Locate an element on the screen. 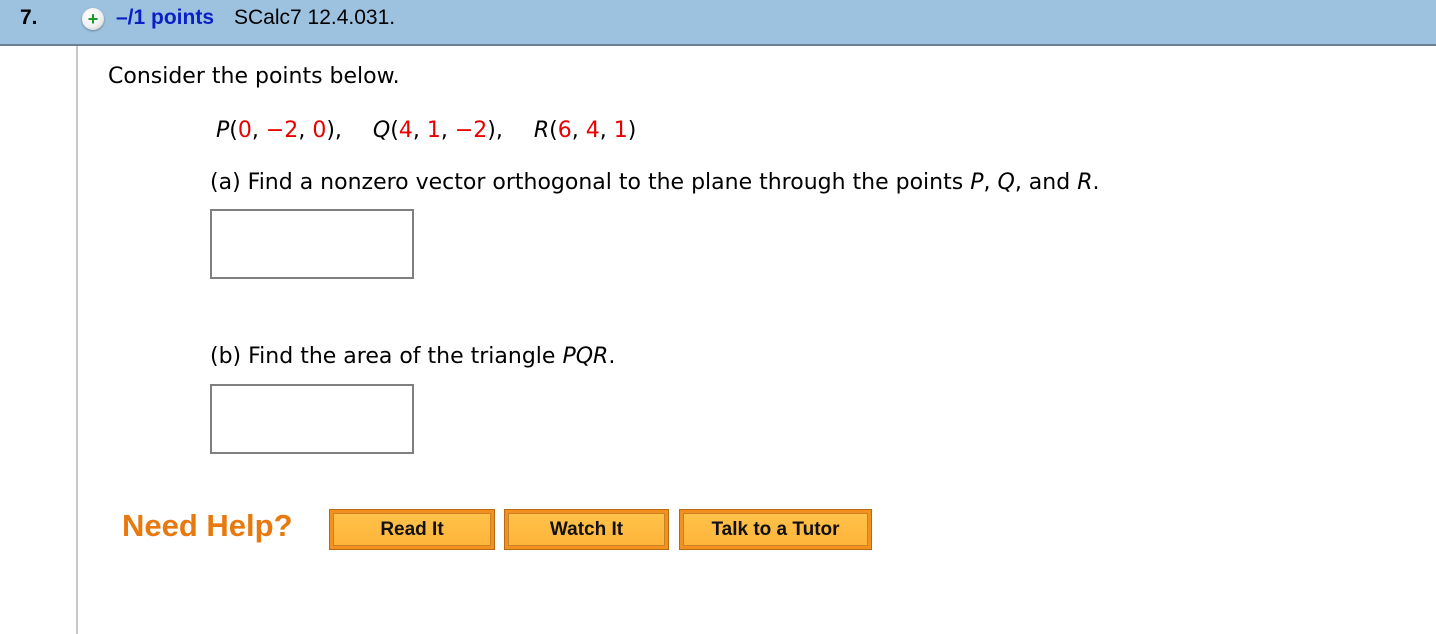  points-list: P(0, −2, 0), Q(4, 1, −2), R(6, 4, 1) is located at coordinates (426, 130).